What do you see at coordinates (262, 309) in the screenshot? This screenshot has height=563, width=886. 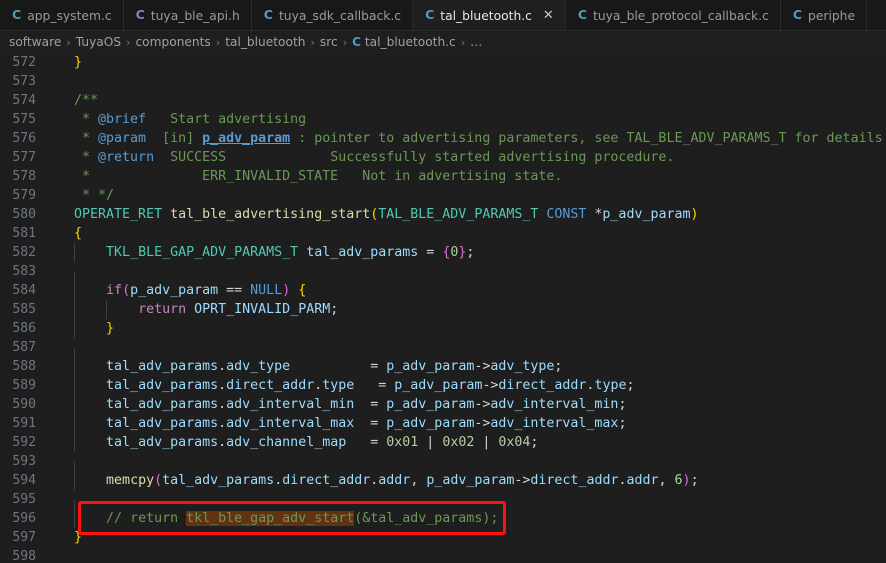 I see `code-token: OPRT_INVALID_PARM` at bounding box center [262, 309].